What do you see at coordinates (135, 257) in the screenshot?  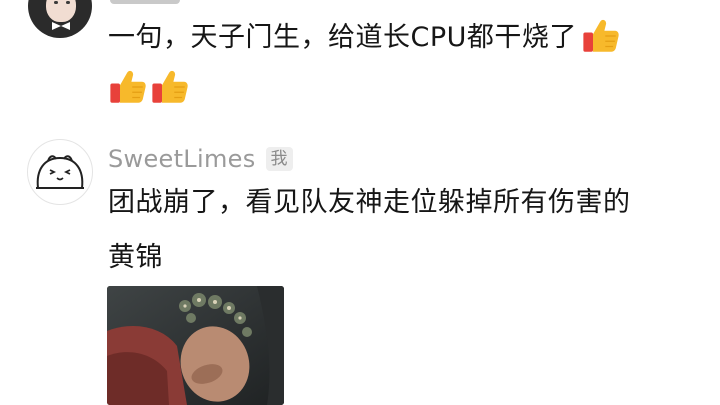 I see `comment-text-line: 黄锦` at bounding box center [135, 257].